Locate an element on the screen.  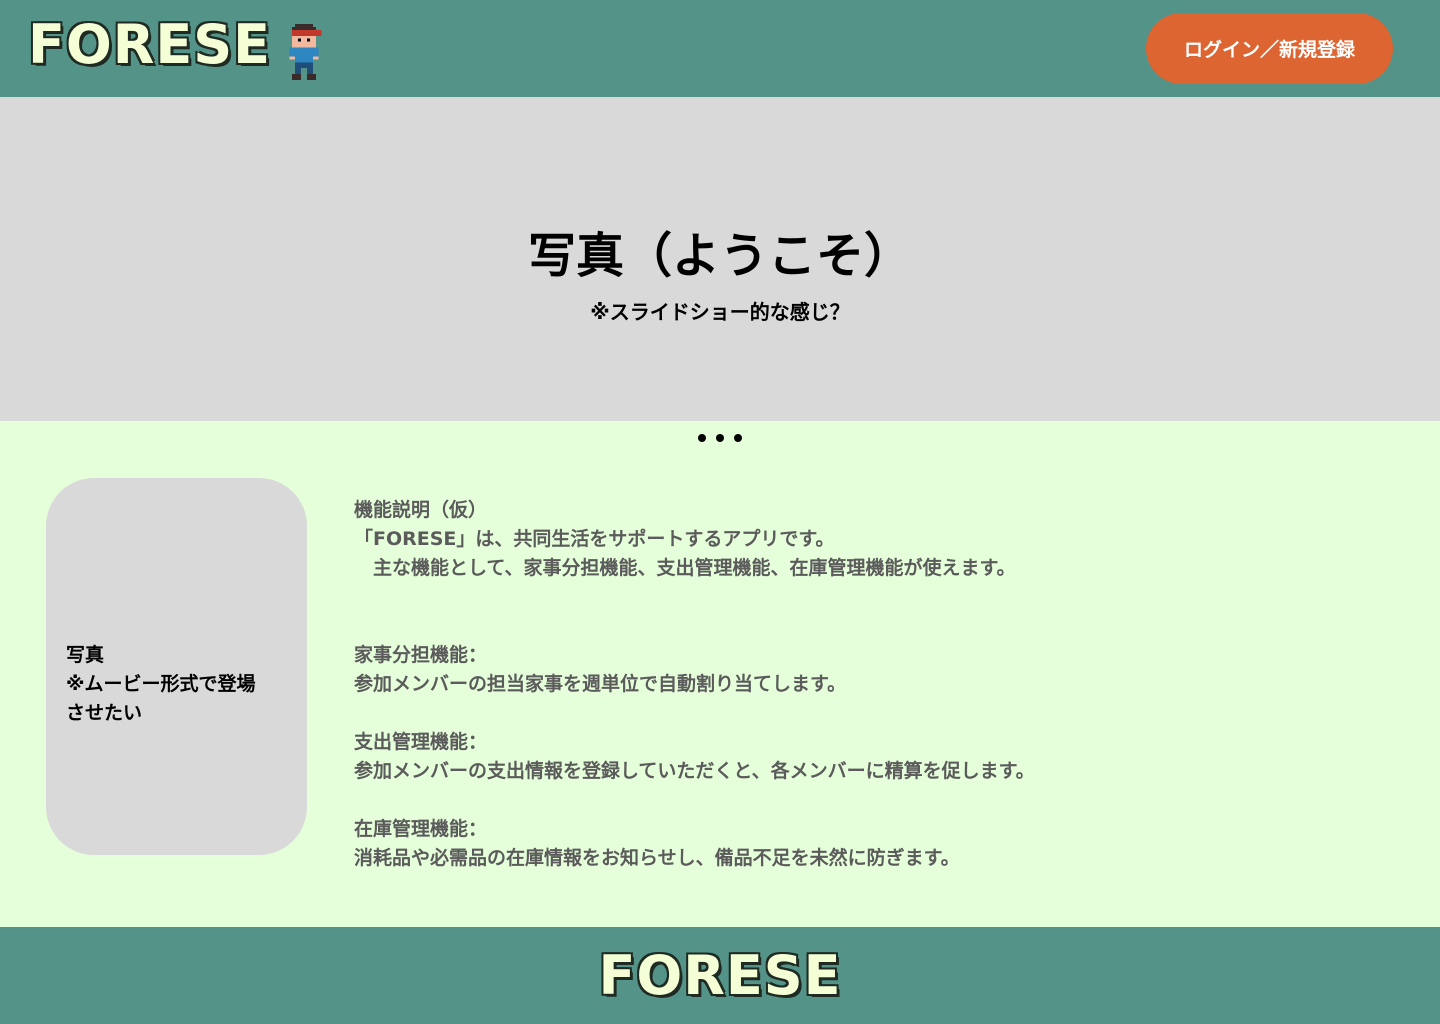
site-footer: FORESE is located at coordinates (720, 975).